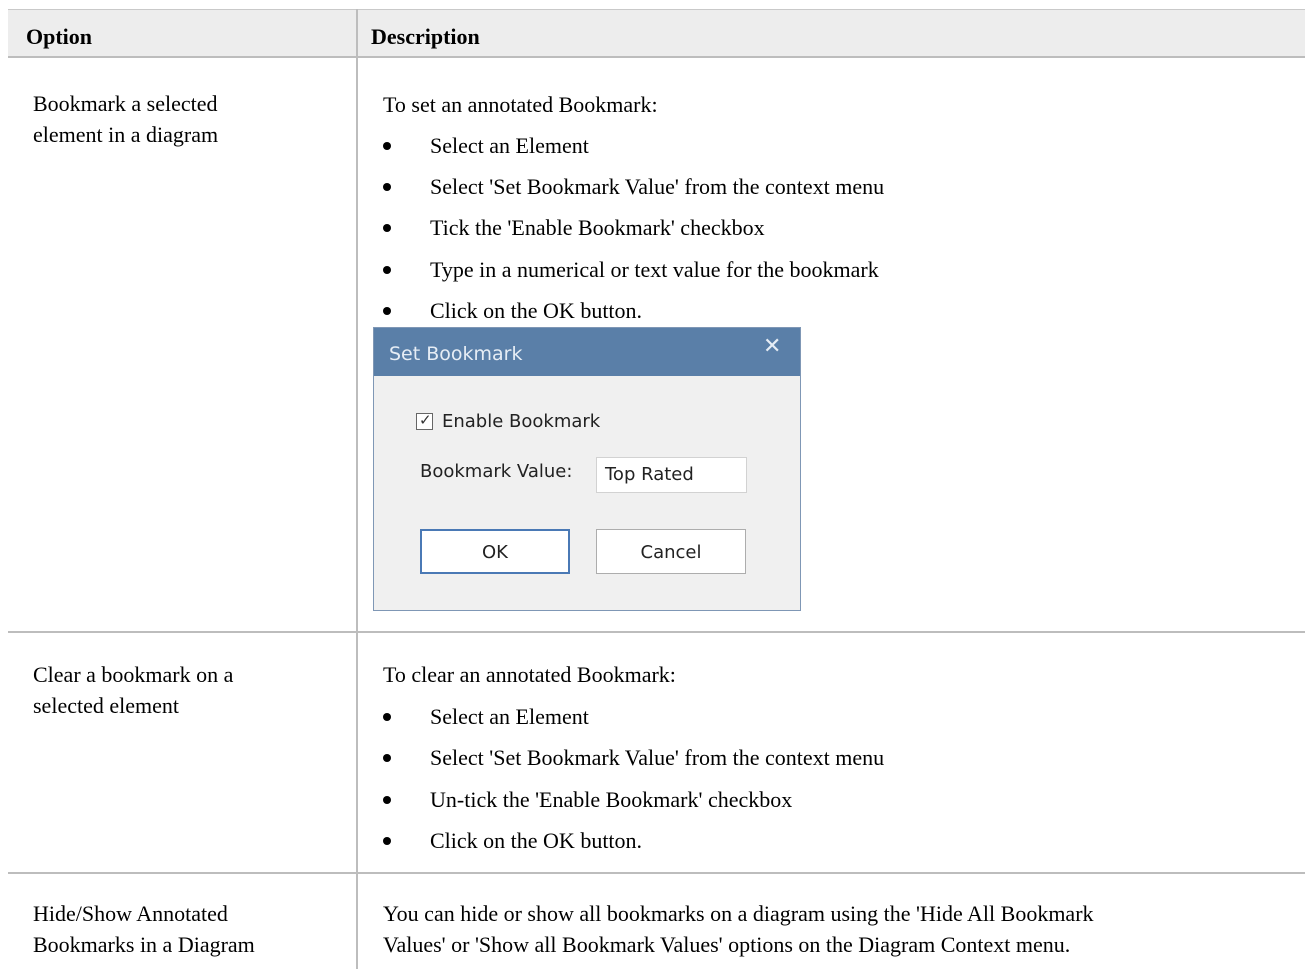 Image resolution: width=1305 pixels, height=969 pixels. What do you see at coordinates (456, 354) in the screenshot?
I see `dialog-title: Set Bookmark` at bounding box center [456, 354].